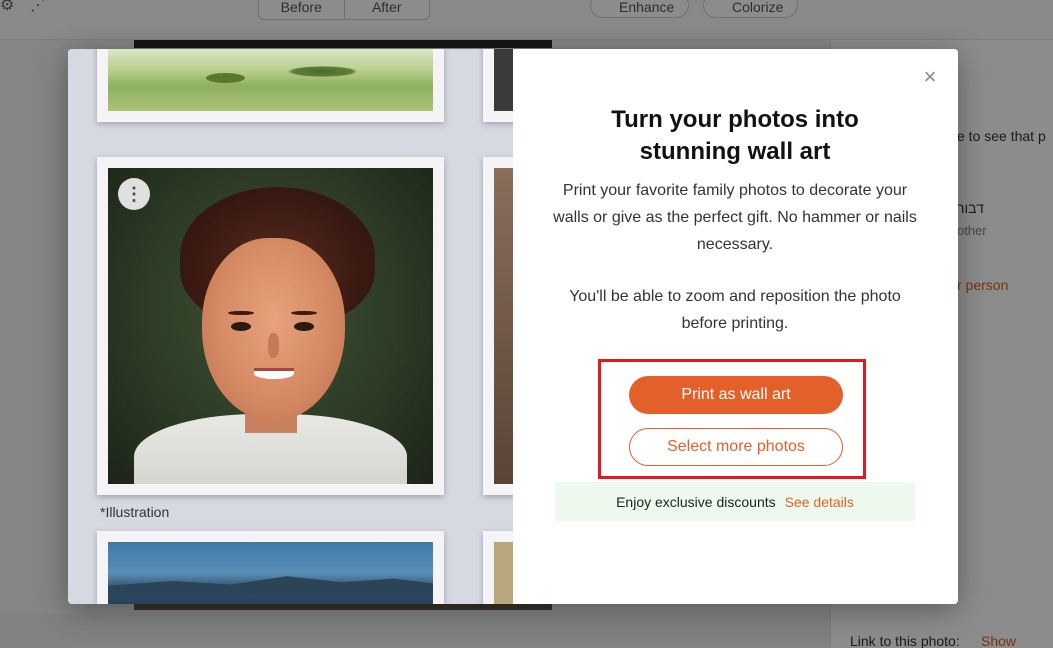  What do you see at coordinates (270, 80) in the screenshot?
I see `landscape-image` at bounding box center [270, 80].